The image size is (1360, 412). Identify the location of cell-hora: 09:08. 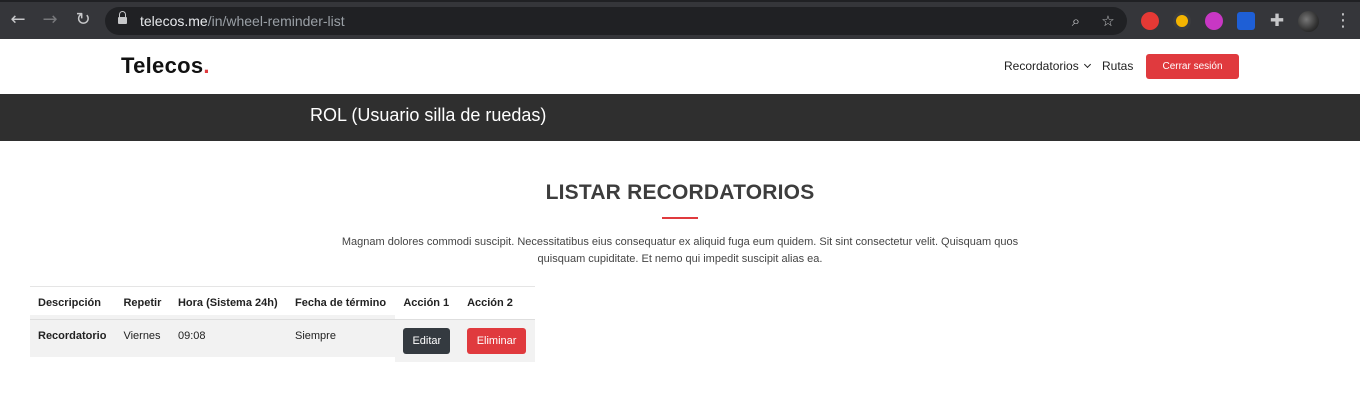
(191, 335).